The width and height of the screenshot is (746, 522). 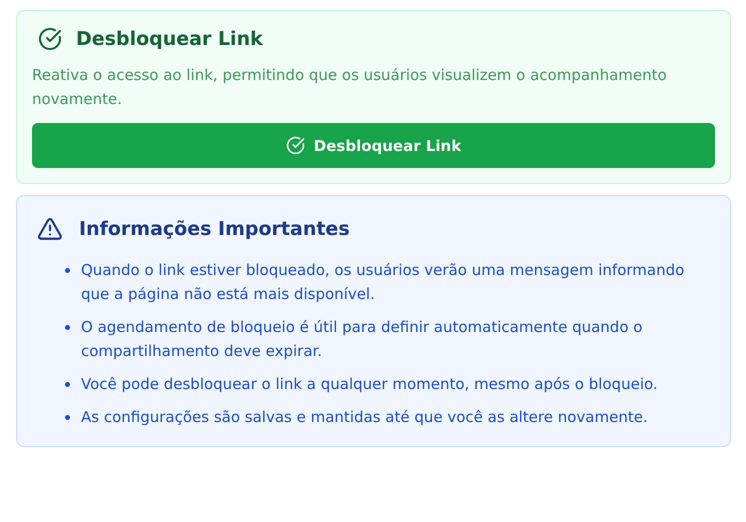 I want to click on info-item: Quando o link estiver bloqueado, os usuários verão uma mensagem informando que a página não está mais disponível., so click(x=383, y=282).